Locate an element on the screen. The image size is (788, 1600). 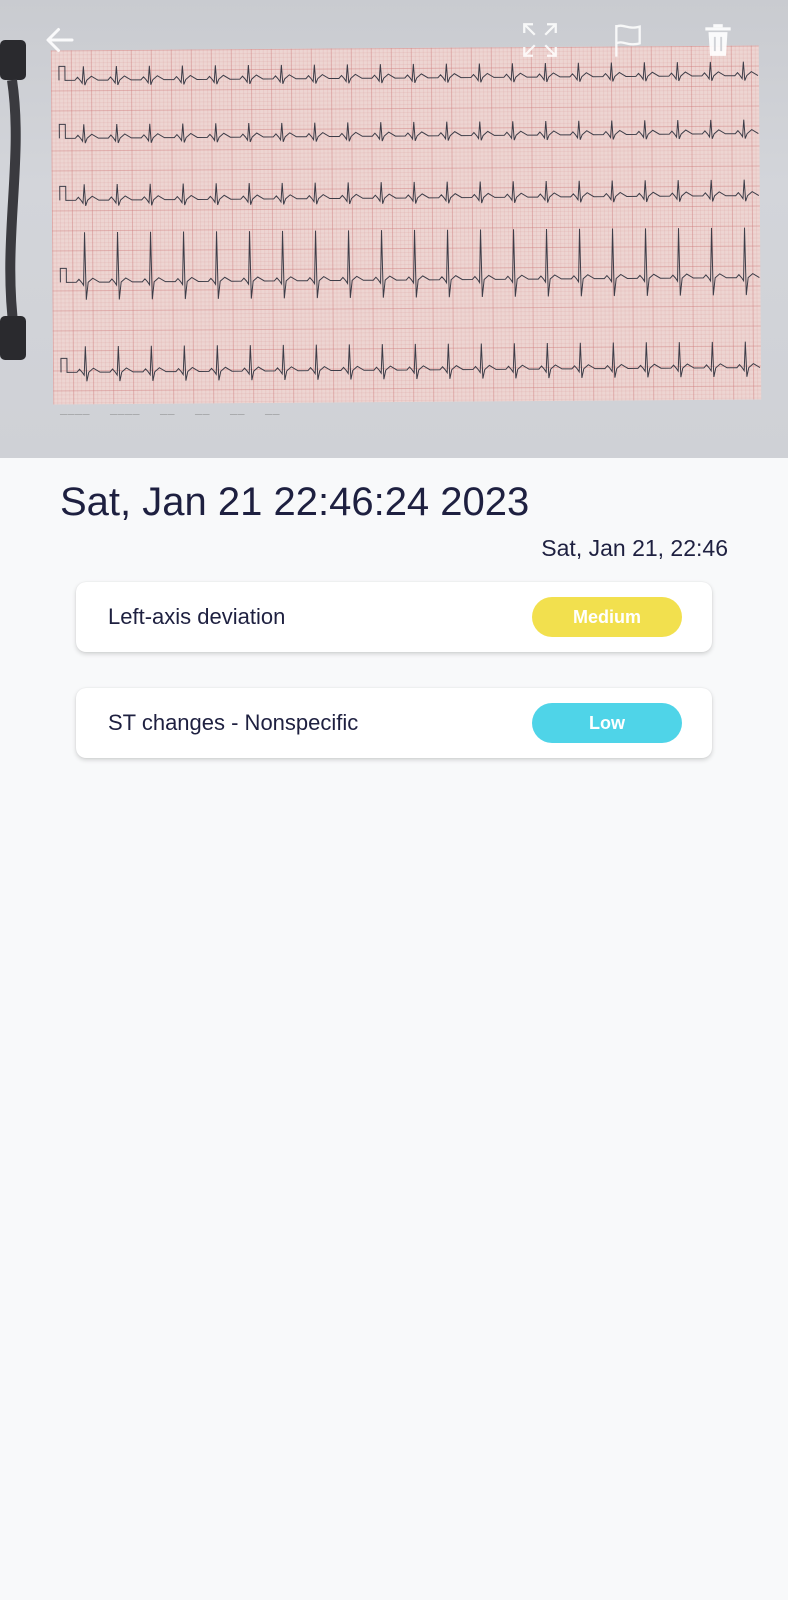
severity-badge: Low is located at coordinates (607, 723).